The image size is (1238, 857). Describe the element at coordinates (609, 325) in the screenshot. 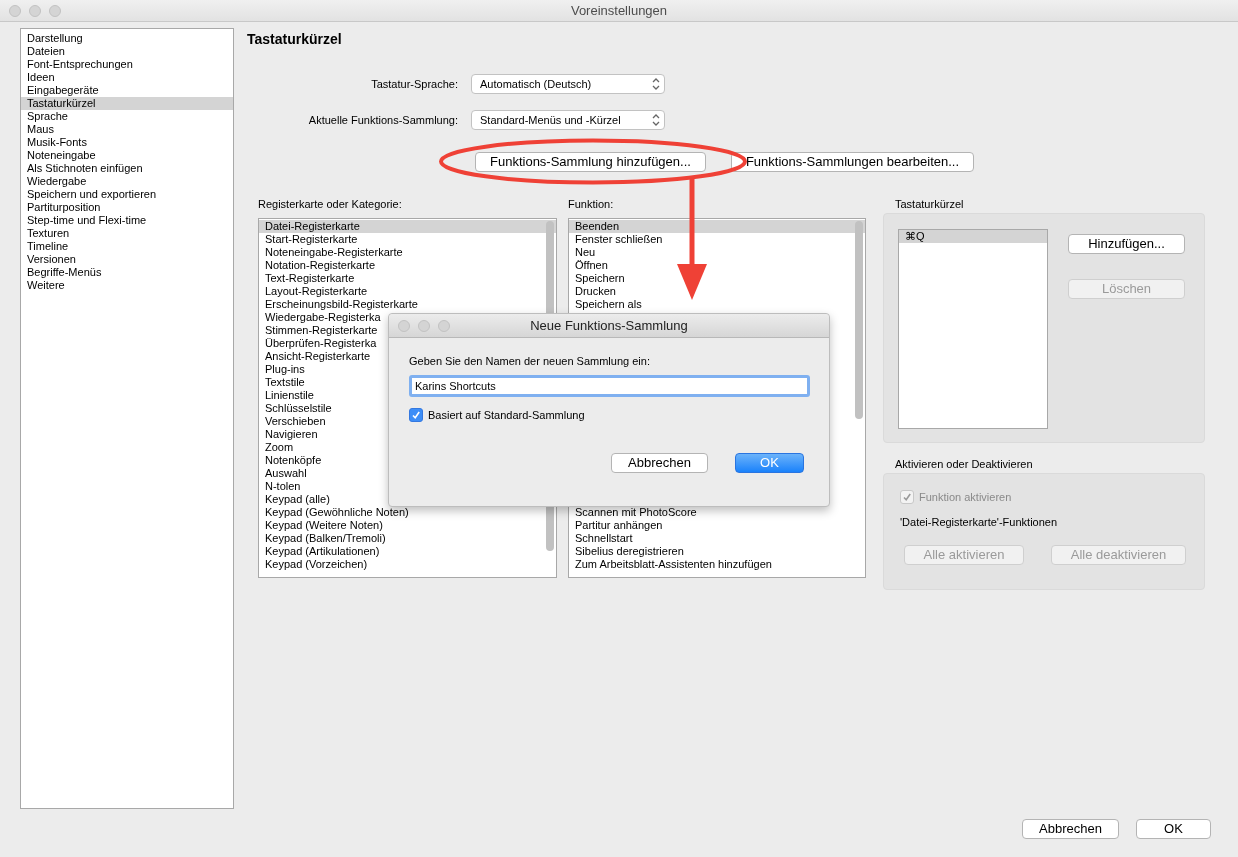

I see `dialog-title: Neue Funktions-Sammlung` at that location.